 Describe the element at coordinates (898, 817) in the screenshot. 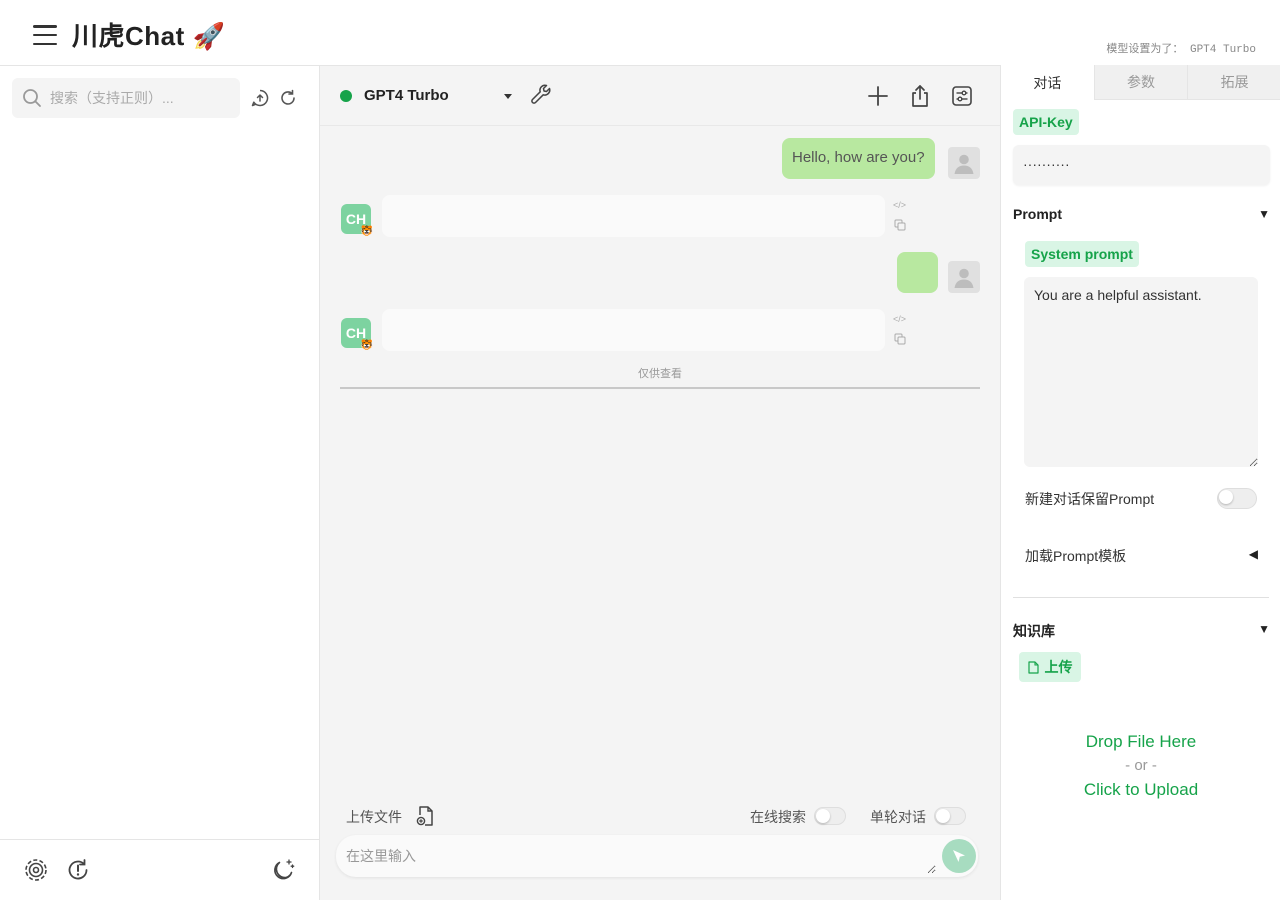

I see `single-turn-label: 单轮对话` at that location.